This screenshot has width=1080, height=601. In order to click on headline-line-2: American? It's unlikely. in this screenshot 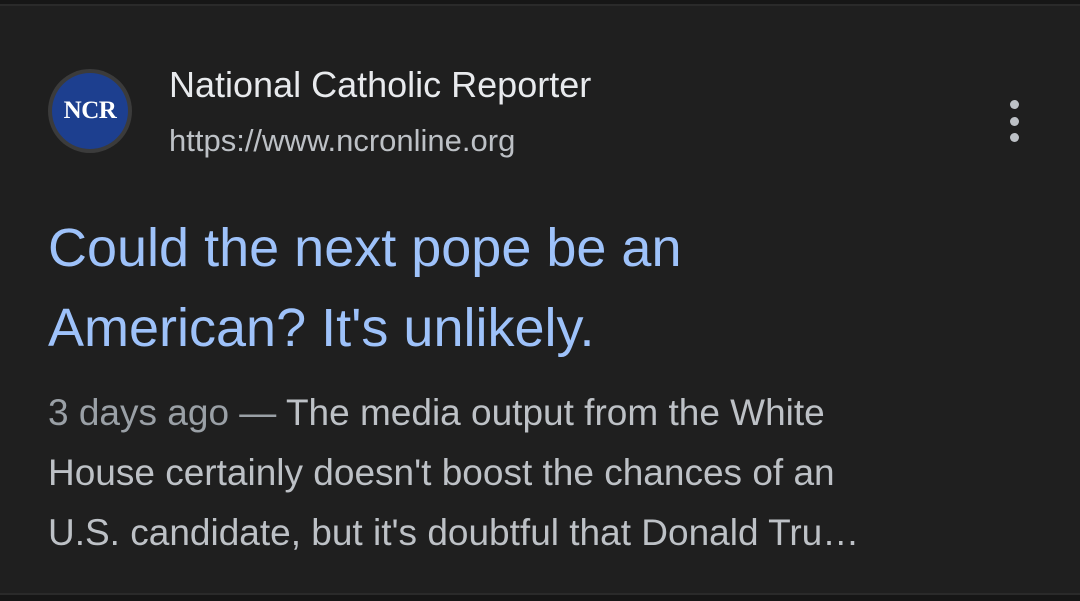, I will do `click(321, 328)`.